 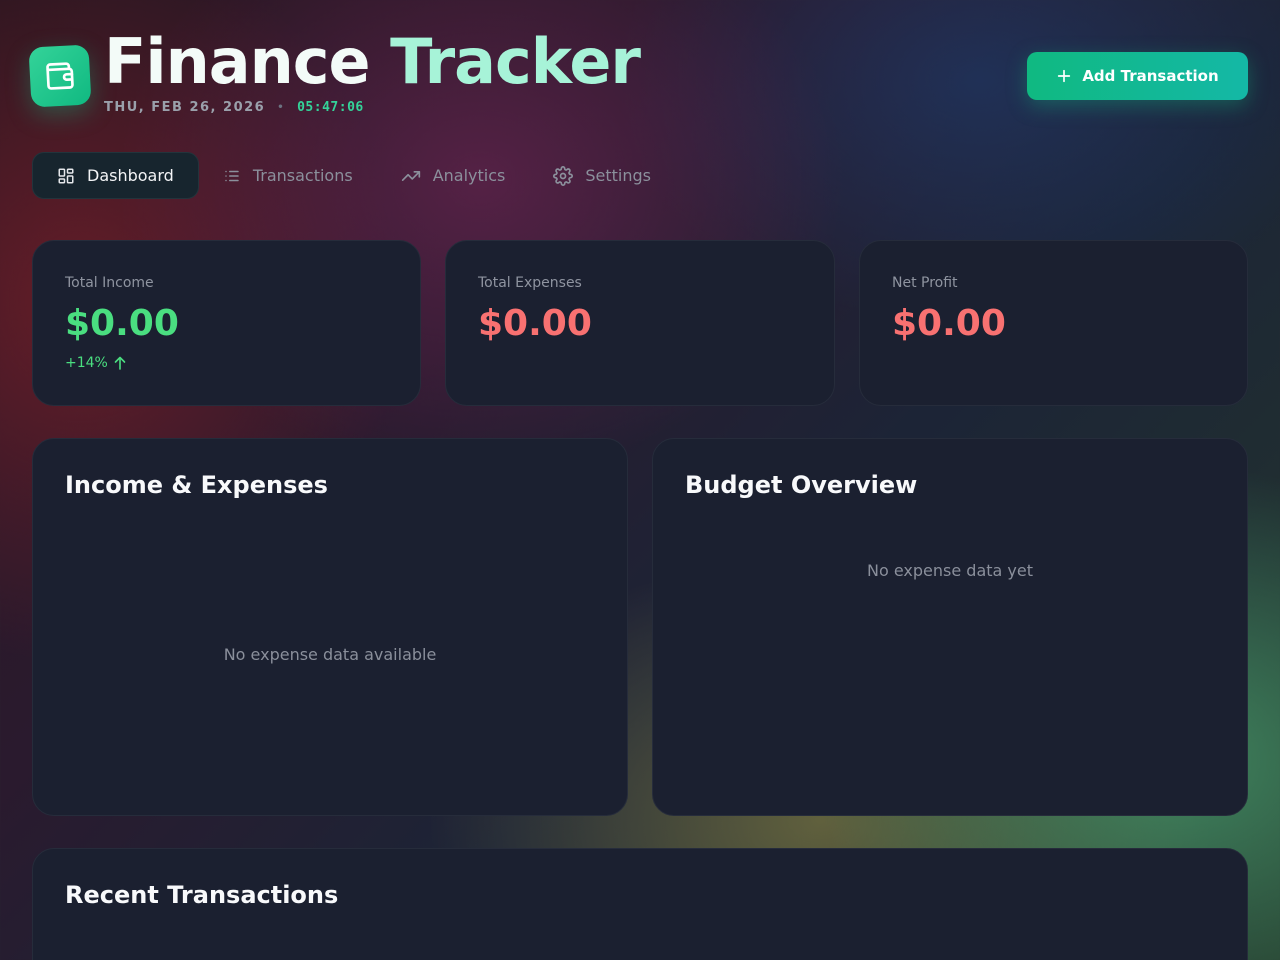 What do you see at coordinates (530, 283) in the screenshot?
I see `stat-label: Total Expenses` at bounding box center [530, 283].